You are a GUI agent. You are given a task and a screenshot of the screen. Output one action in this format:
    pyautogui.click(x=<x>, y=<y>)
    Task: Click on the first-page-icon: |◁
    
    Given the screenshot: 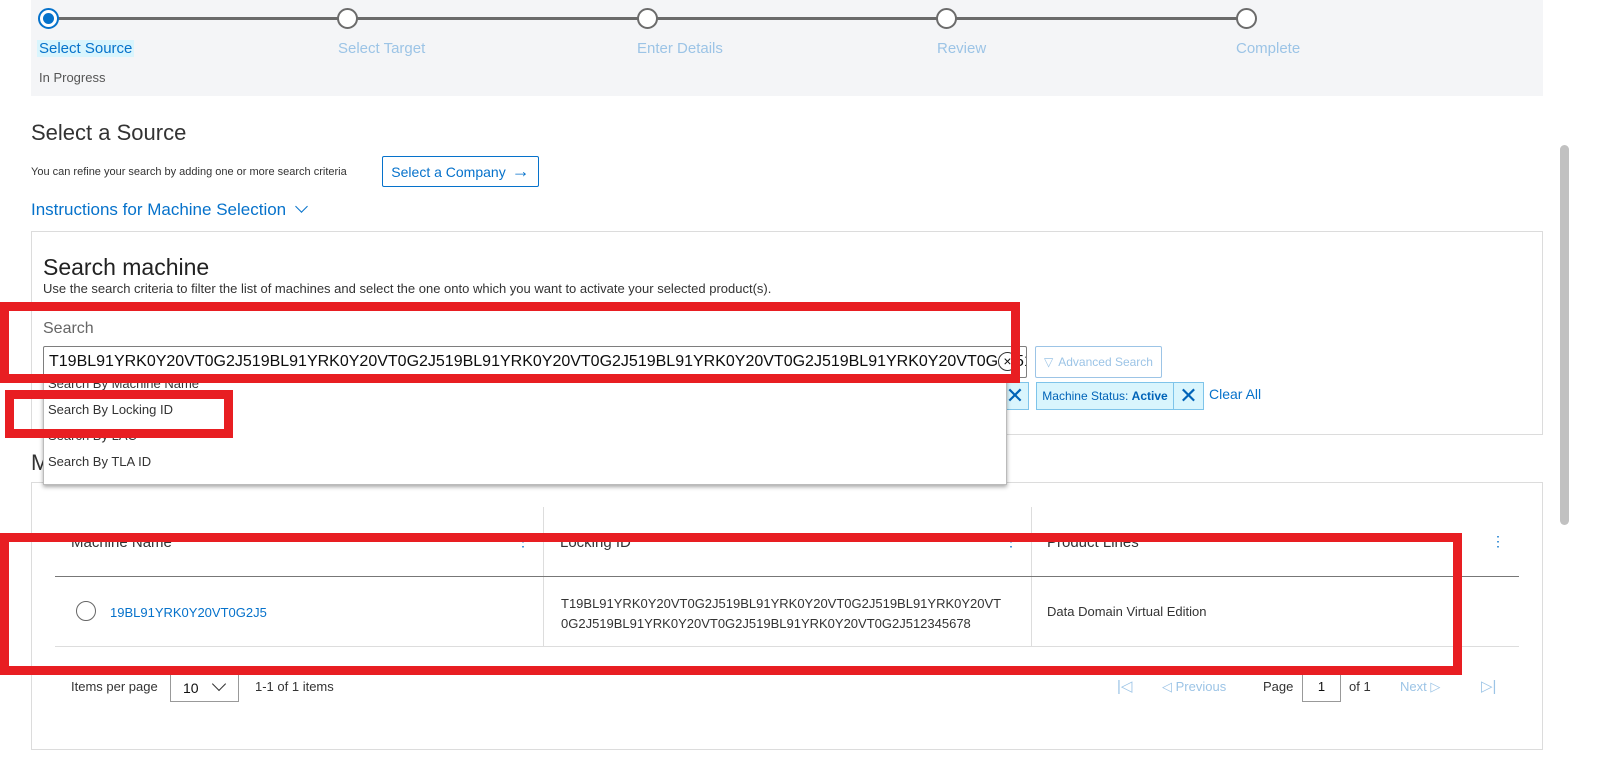 What is the action you would take?
    pyautogui.click(x=1124, y=686)
    